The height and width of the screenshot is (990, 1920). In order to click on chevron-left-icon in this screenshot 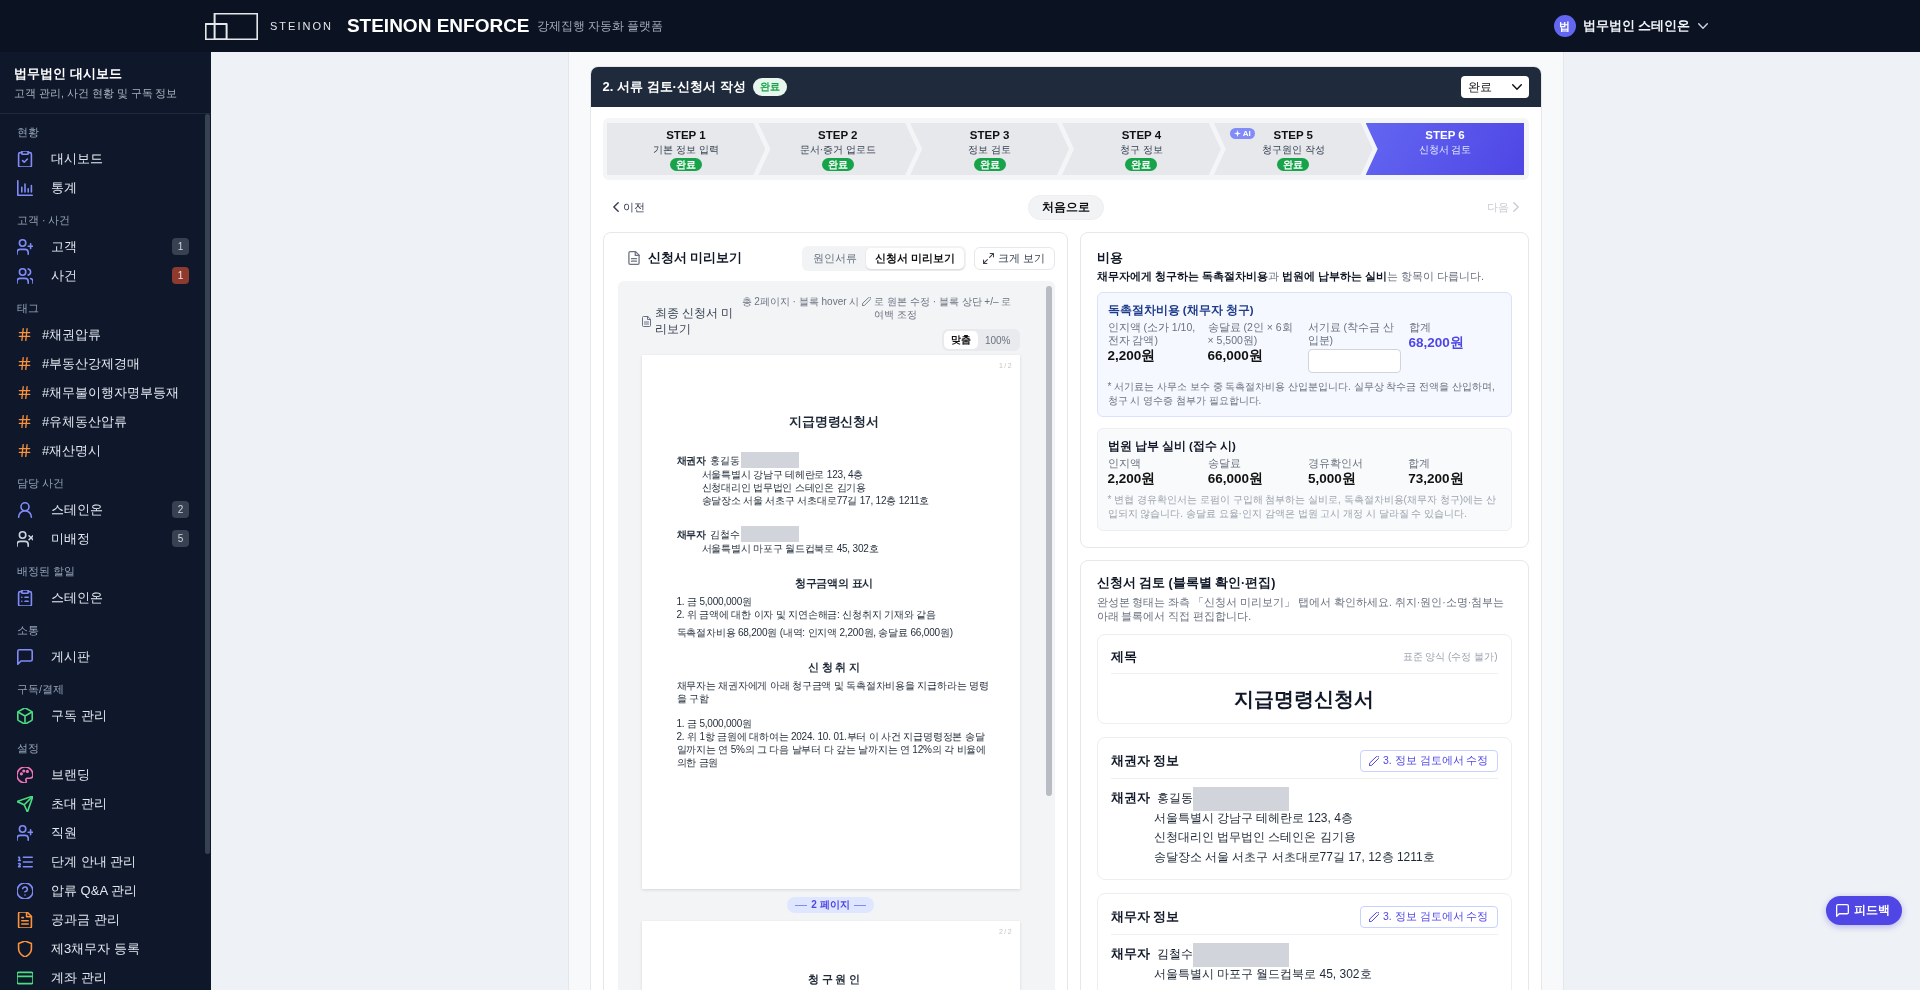, I will do `click(615, 207)`.